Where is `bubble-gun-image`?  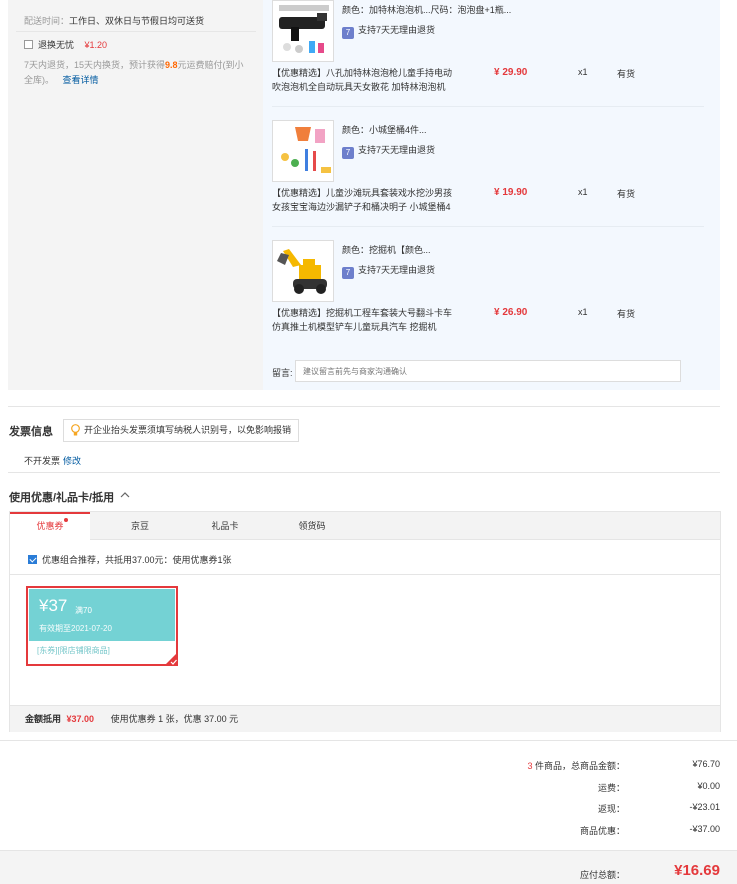 bubble-gun-image is located at coordinates (303, 31).